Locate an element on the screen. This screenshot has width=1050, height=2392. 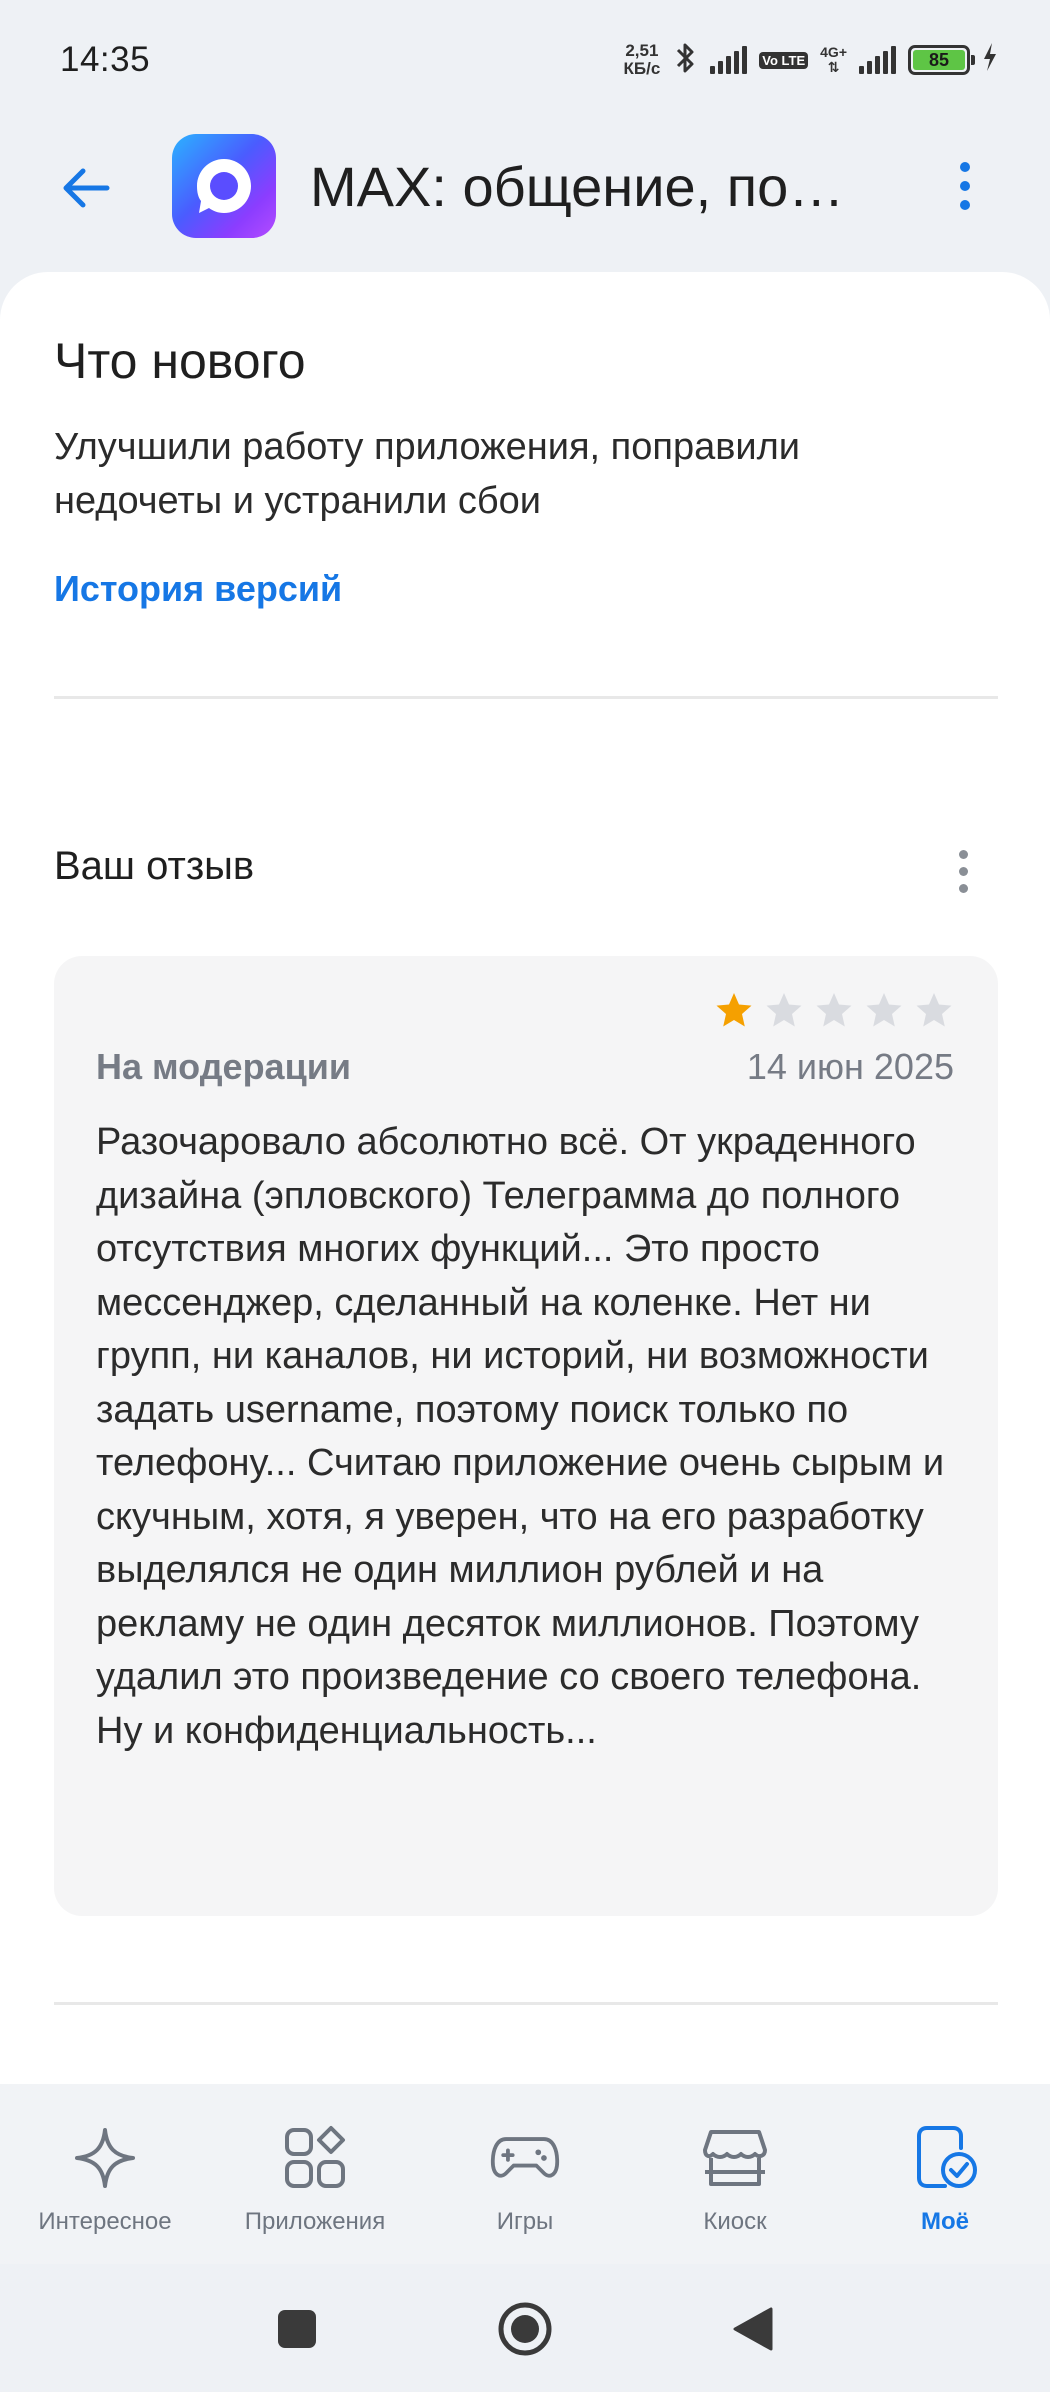
back-button is located at coordinates (86, 188).